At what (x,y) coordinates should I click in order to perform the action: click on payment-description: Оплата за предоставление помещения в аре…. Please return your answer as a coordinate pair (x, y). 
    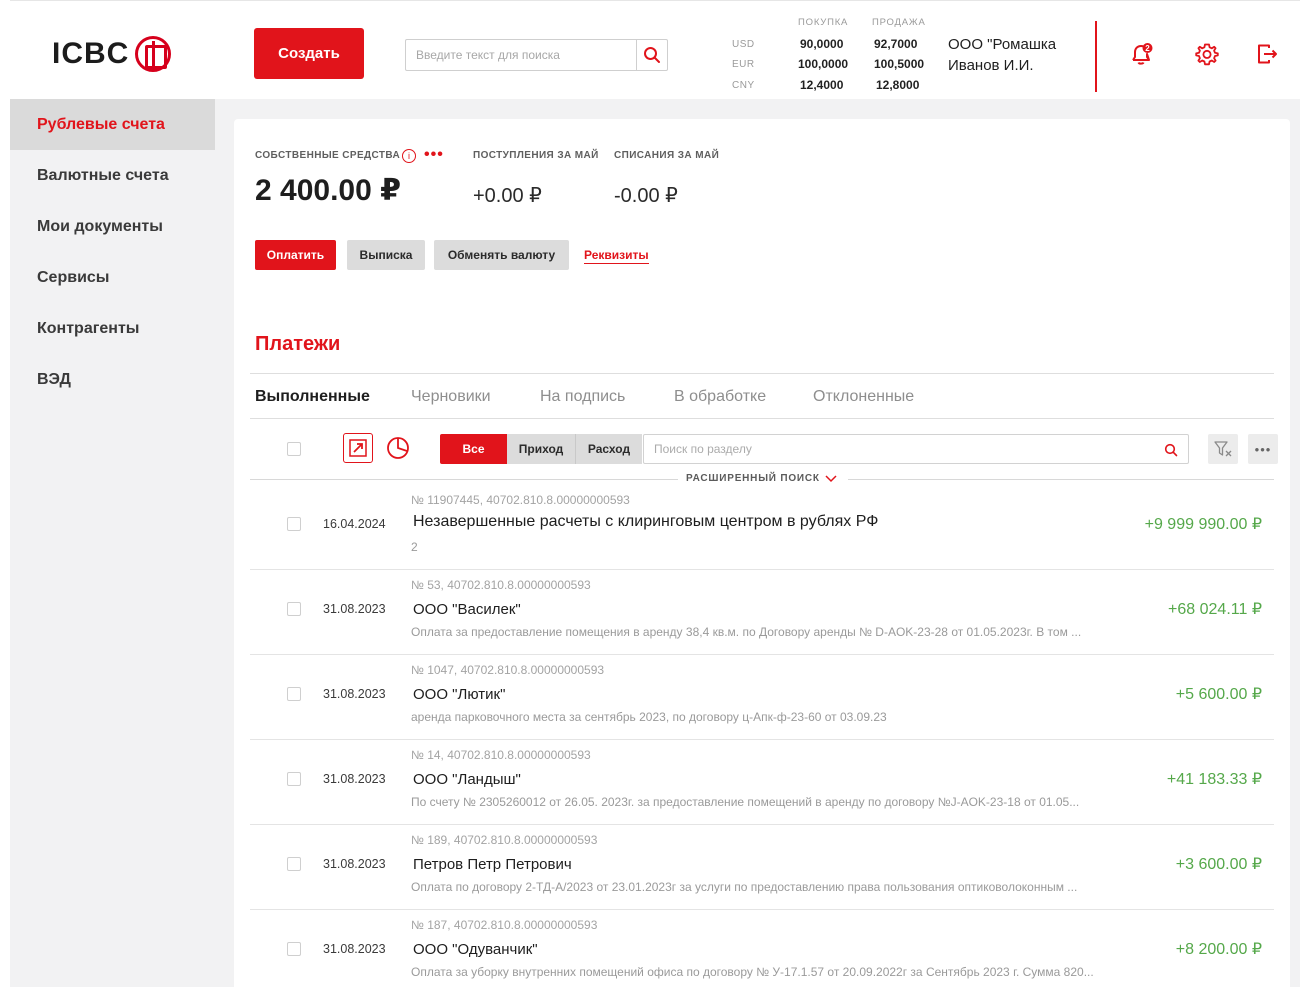
    Looking at the image, I should click on (746, 632).